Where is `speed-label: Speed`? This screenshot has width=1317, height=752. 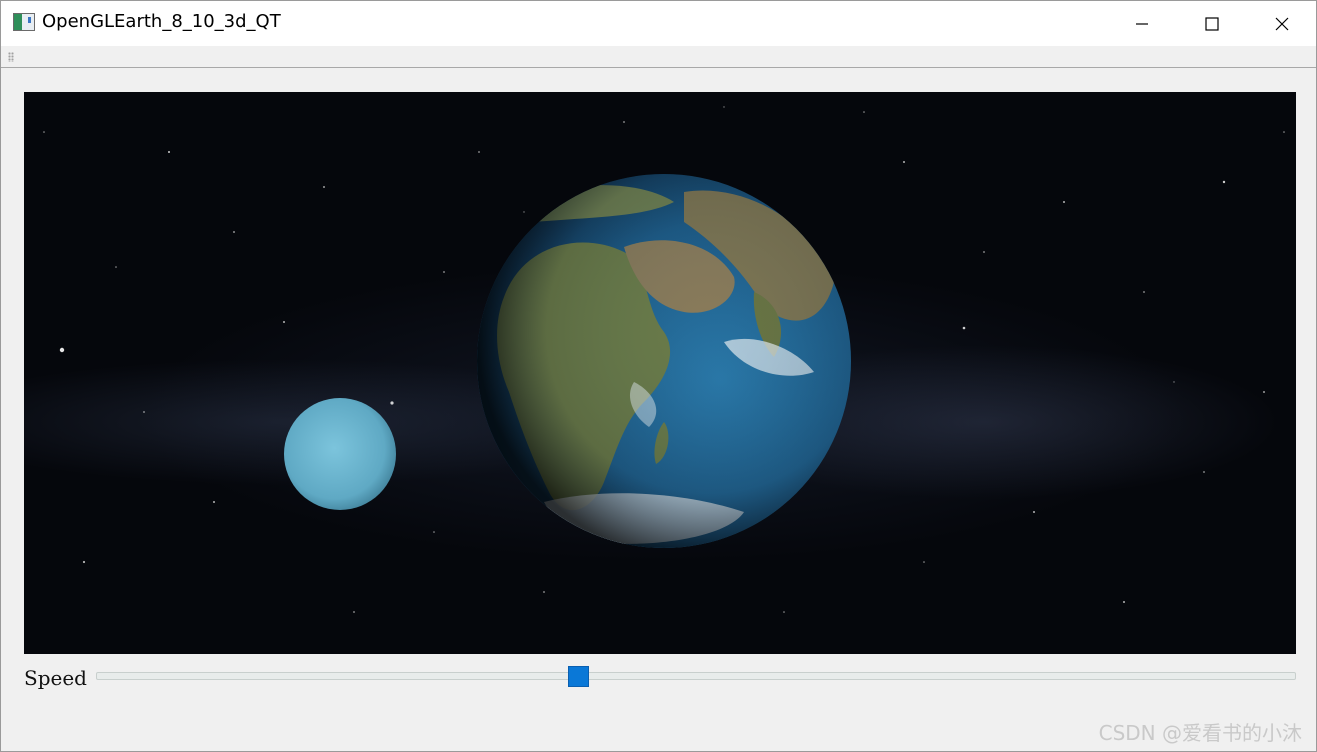
speed-label: Speed is located at coordinates (55, 678).